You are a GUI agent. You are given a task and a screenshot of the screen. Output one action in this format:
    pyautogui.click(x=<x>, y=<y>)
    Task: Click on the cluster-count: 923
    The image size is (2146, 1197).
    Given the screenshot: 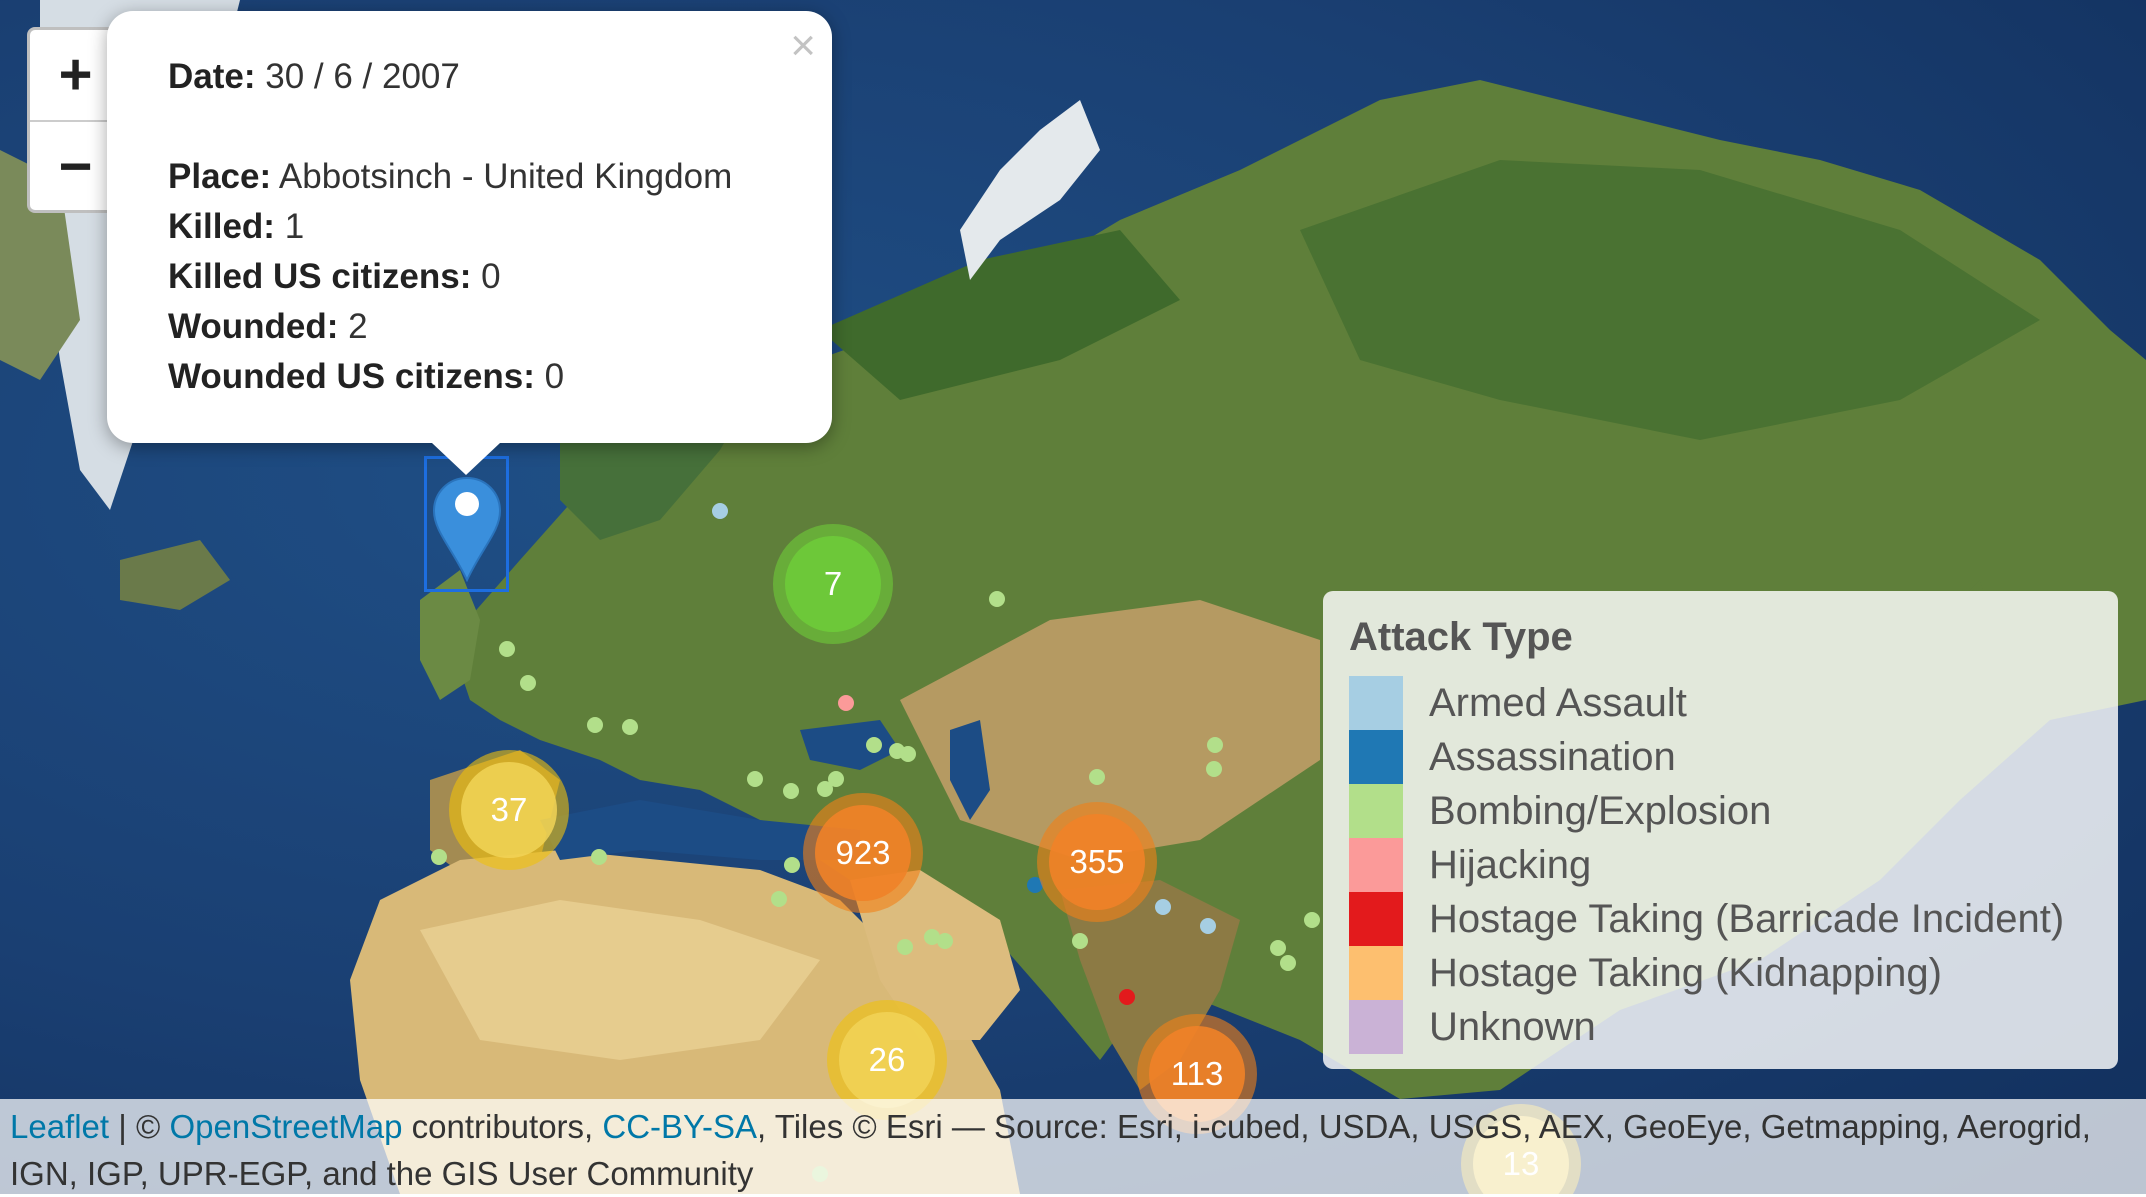 What is the action you would take?
    pyautogui.click(x=863, y=853)
    